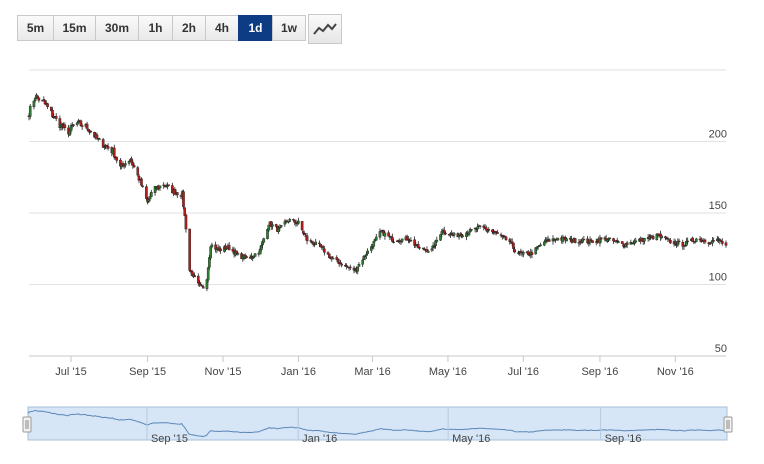 The height and width of the screenshot is (464, 764). I want to click on y-tick-label: 100, so click(718, 278).